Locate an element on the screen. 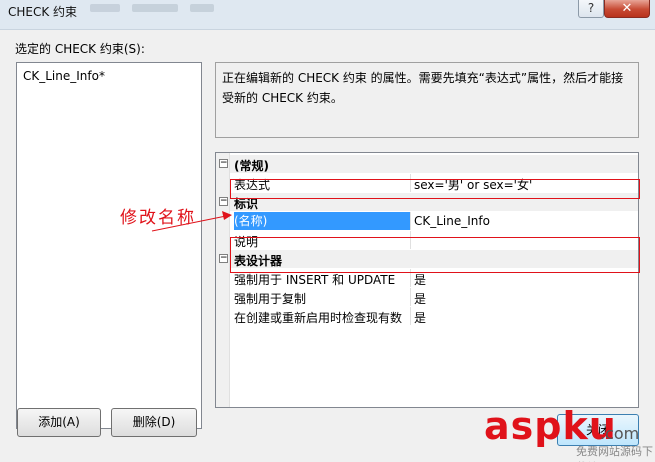 The image size is (655, 462). property-name: 在创建或重新启用时检查现有数 is located at coordinates (318, 318).